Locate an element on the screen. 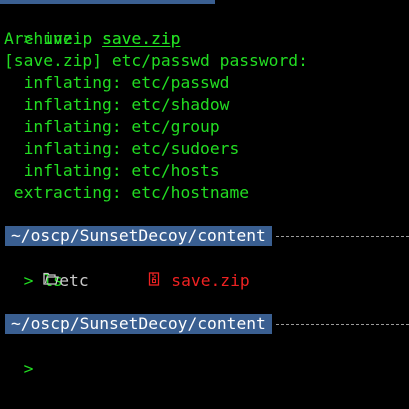 Image resolution: width=409 pixels, height=409 pixels. archive-line: Archive: save.zip is located at coordinates (92, 38).